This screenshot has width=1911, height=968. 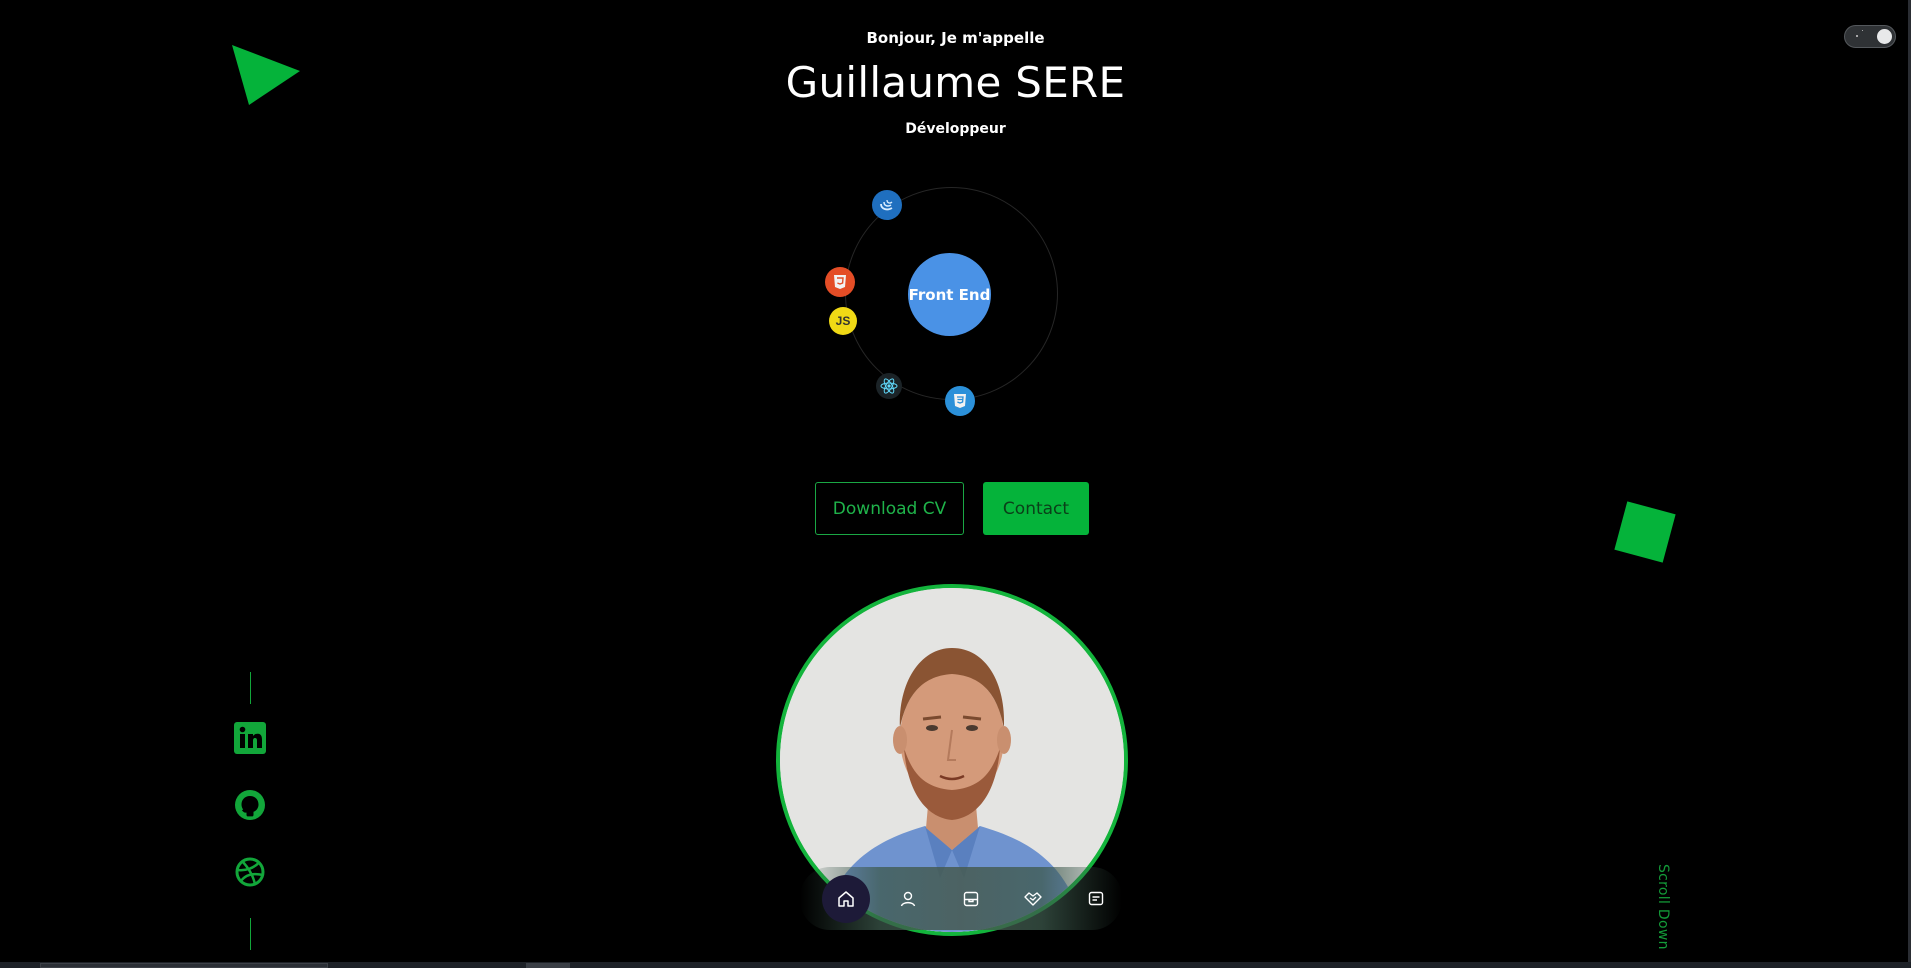 What do you see at coordinates (889, 508) in the screenshot?
I see `download-cv-button: Download CV` at bounding box center [889, 508].